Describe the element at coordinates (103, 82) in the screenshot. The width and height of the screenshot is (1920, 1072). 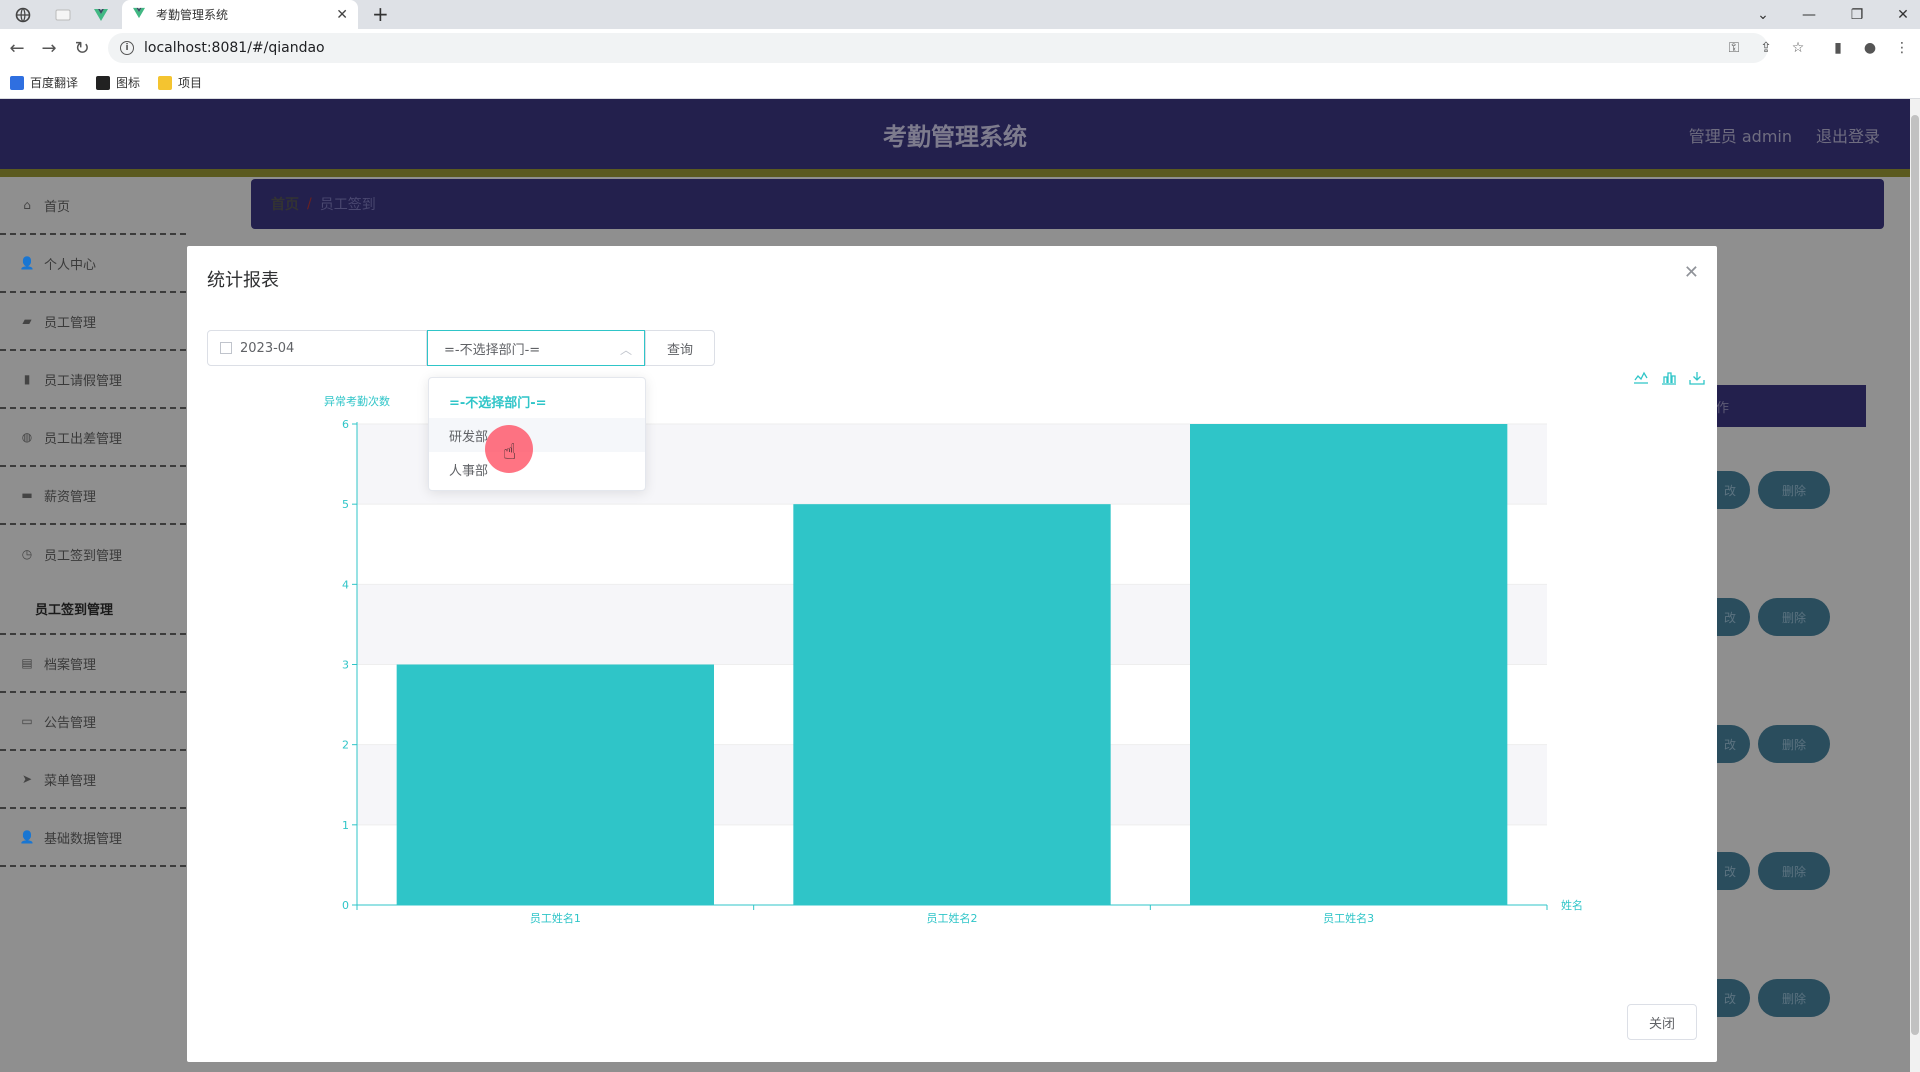
I see `image-icon` at that location.